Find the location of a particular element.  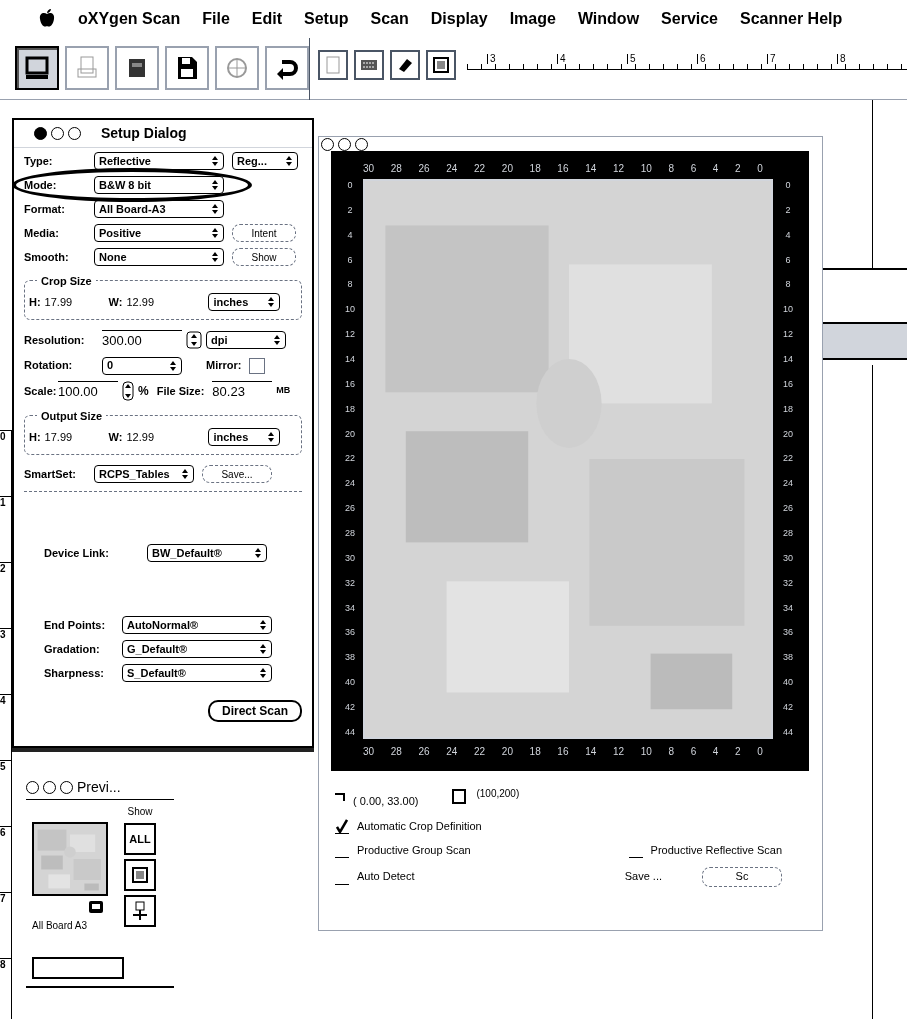

ruler-label: 8 is located at coordinates (671, 168).